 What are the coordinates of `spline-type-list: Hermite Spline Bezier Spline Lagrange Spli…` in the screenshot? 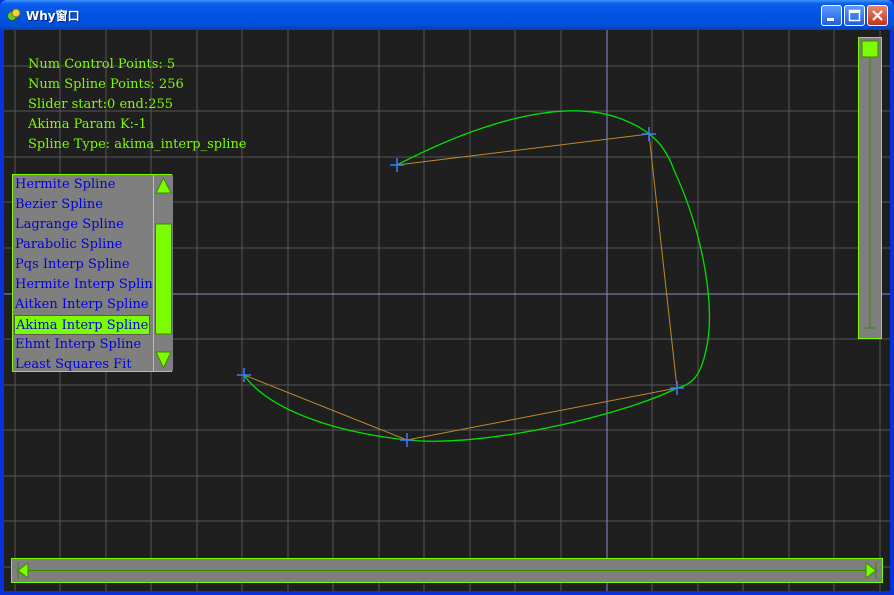 It's located at (92, 274).